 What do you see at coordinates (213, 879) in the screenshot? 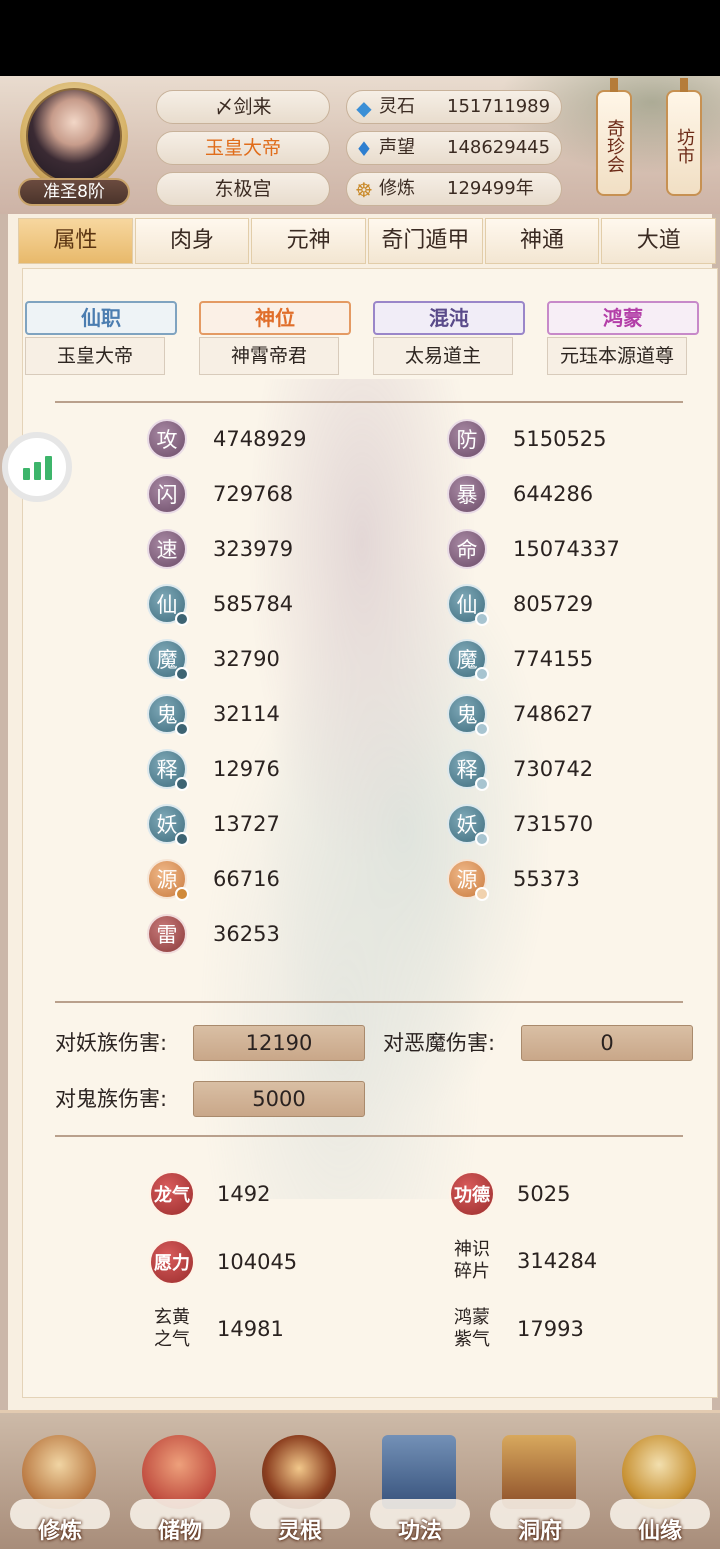
I see `stat-source-attack: 源 66716` at bounding box center [213, 879].